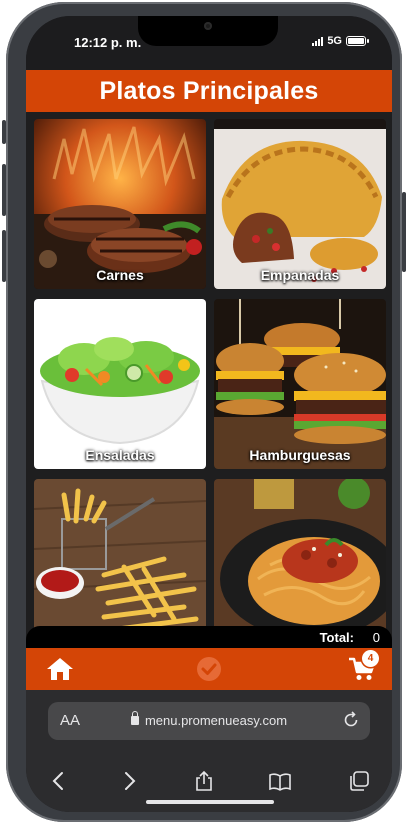  Describe the element at coordinates (120, 455) in the screenshot. I see `category-label: Ensaladas` at that location.